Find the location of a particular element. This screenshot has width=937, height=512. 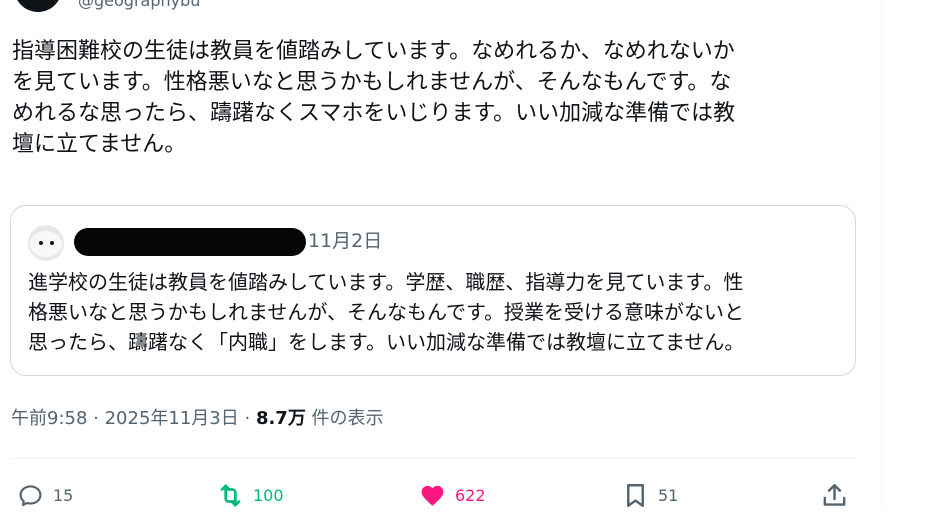

views-label: 件の表示 is located at coordinates (344, 418).